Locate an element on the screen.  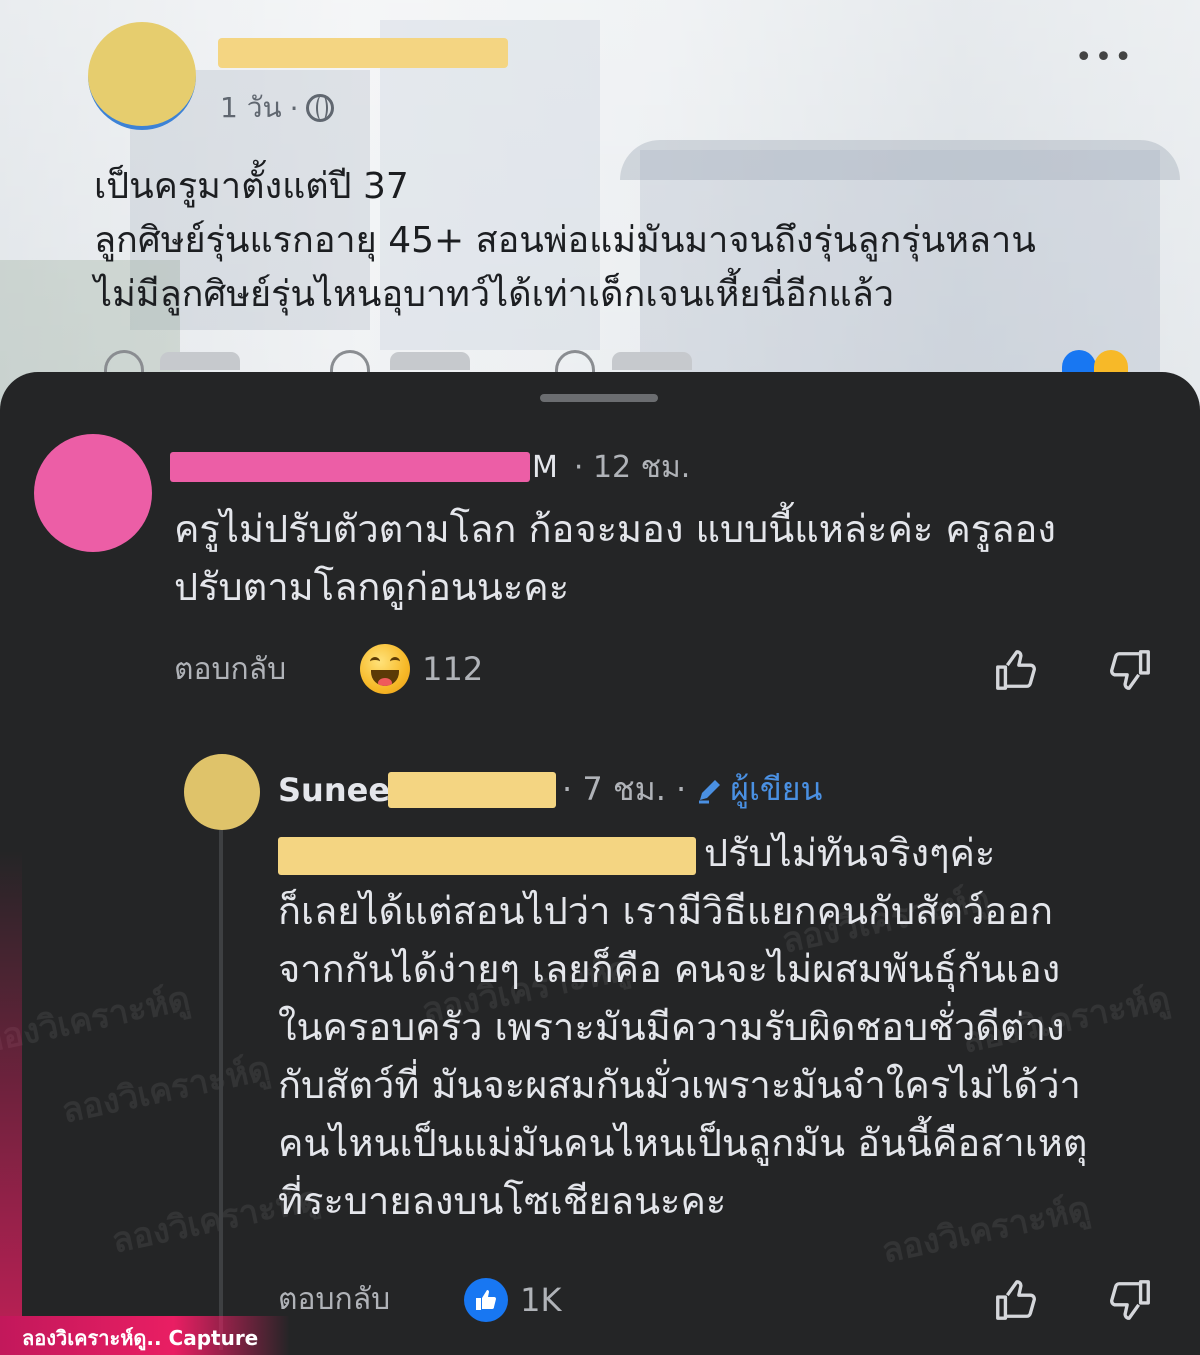
post-meta: 1 วัน · is located at coordinates (277, 108).